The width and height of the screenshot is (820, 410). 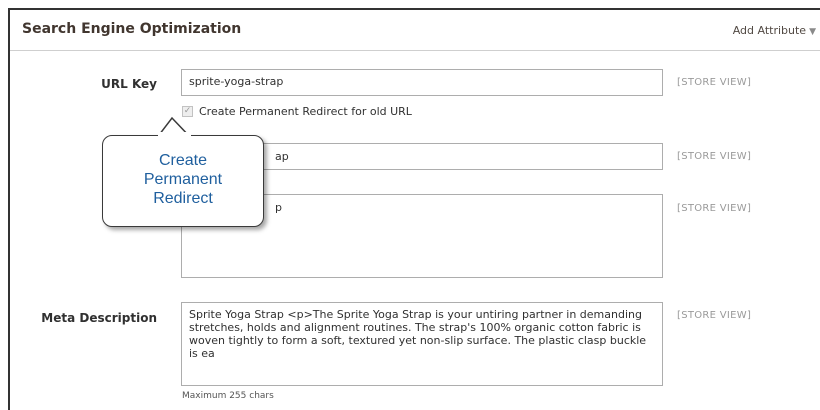 What do you see at coordinates (714, 82) in the screenshot?
I see `url-key-scope: [STORE VIEW]` at bounding box center [714, 82].